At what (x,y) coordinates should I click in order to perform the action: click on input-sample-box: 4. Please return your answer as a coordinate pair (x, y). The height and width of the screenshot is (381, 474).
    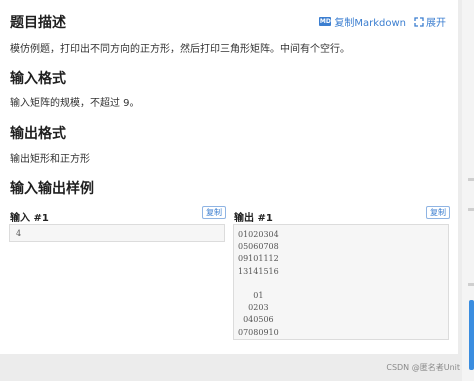
    Looking at the image, I should click on (117, 233).